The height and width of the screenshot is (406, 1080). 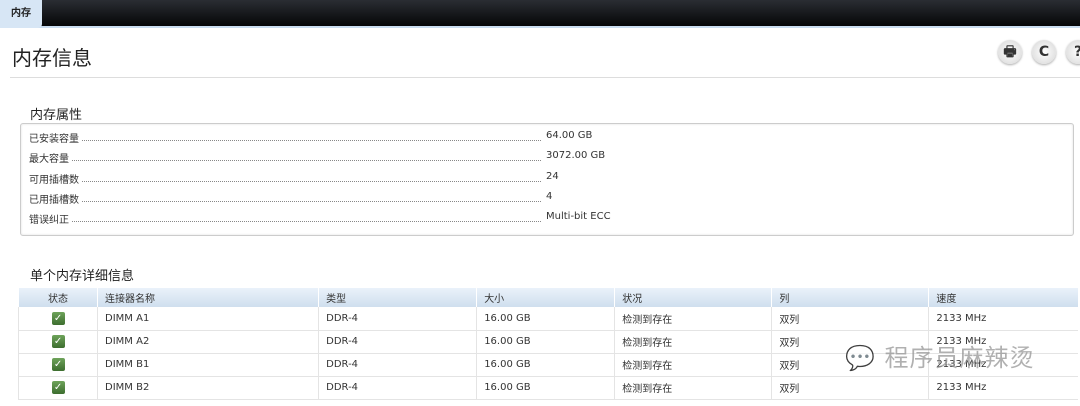 What do you see at coordinates (578, 217) in the screenshot?
I see `property-value: Multi-bit ECC` at bounding box center [578, 217].